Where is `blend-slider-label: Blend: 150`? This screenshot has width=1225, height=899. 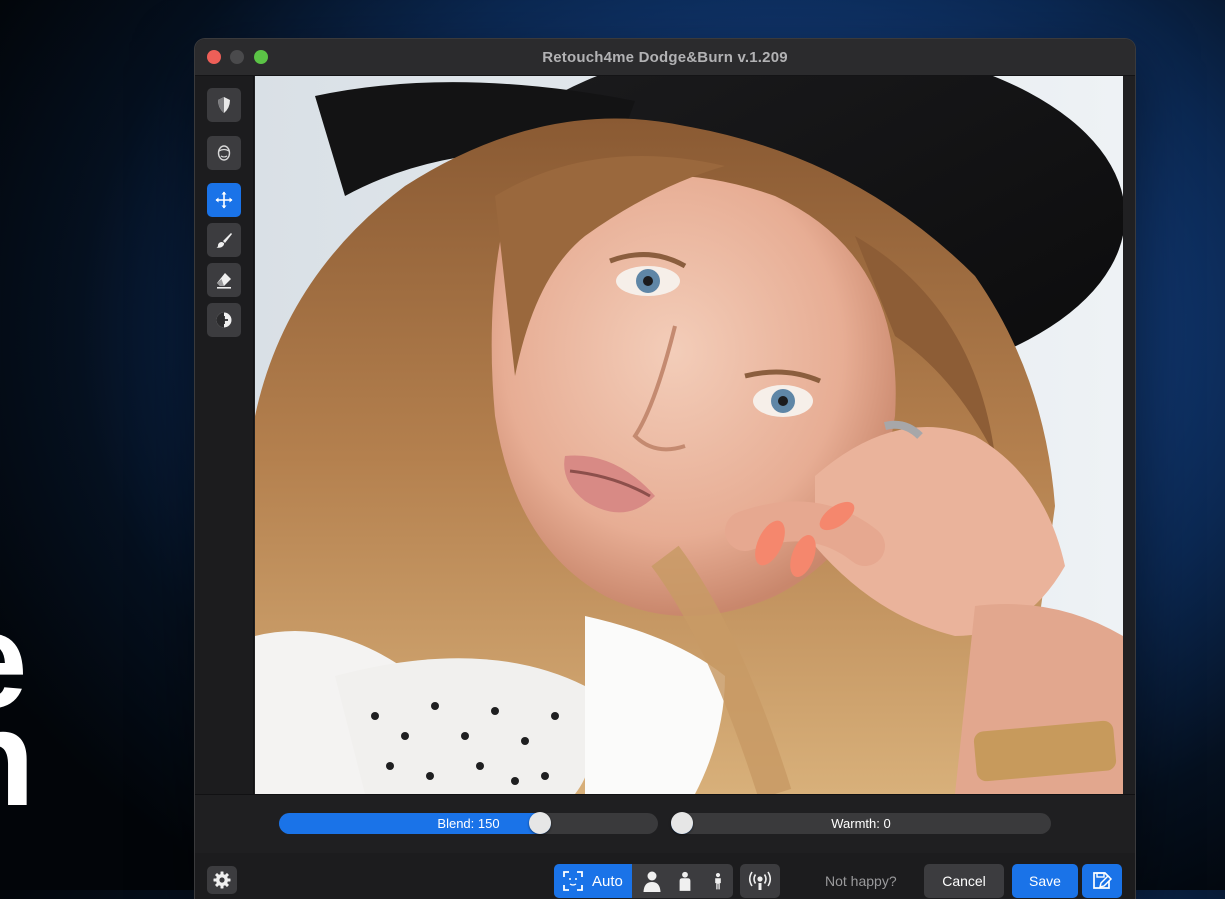 blend-slider-label: Blend: 150 is located at coordinates (468, 823).